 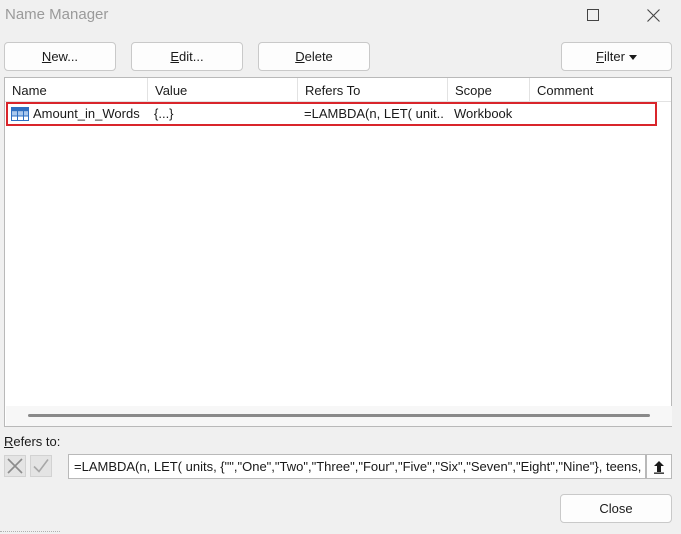 I want to click on title-bar: Name Manager, so click(x=340, y=15).